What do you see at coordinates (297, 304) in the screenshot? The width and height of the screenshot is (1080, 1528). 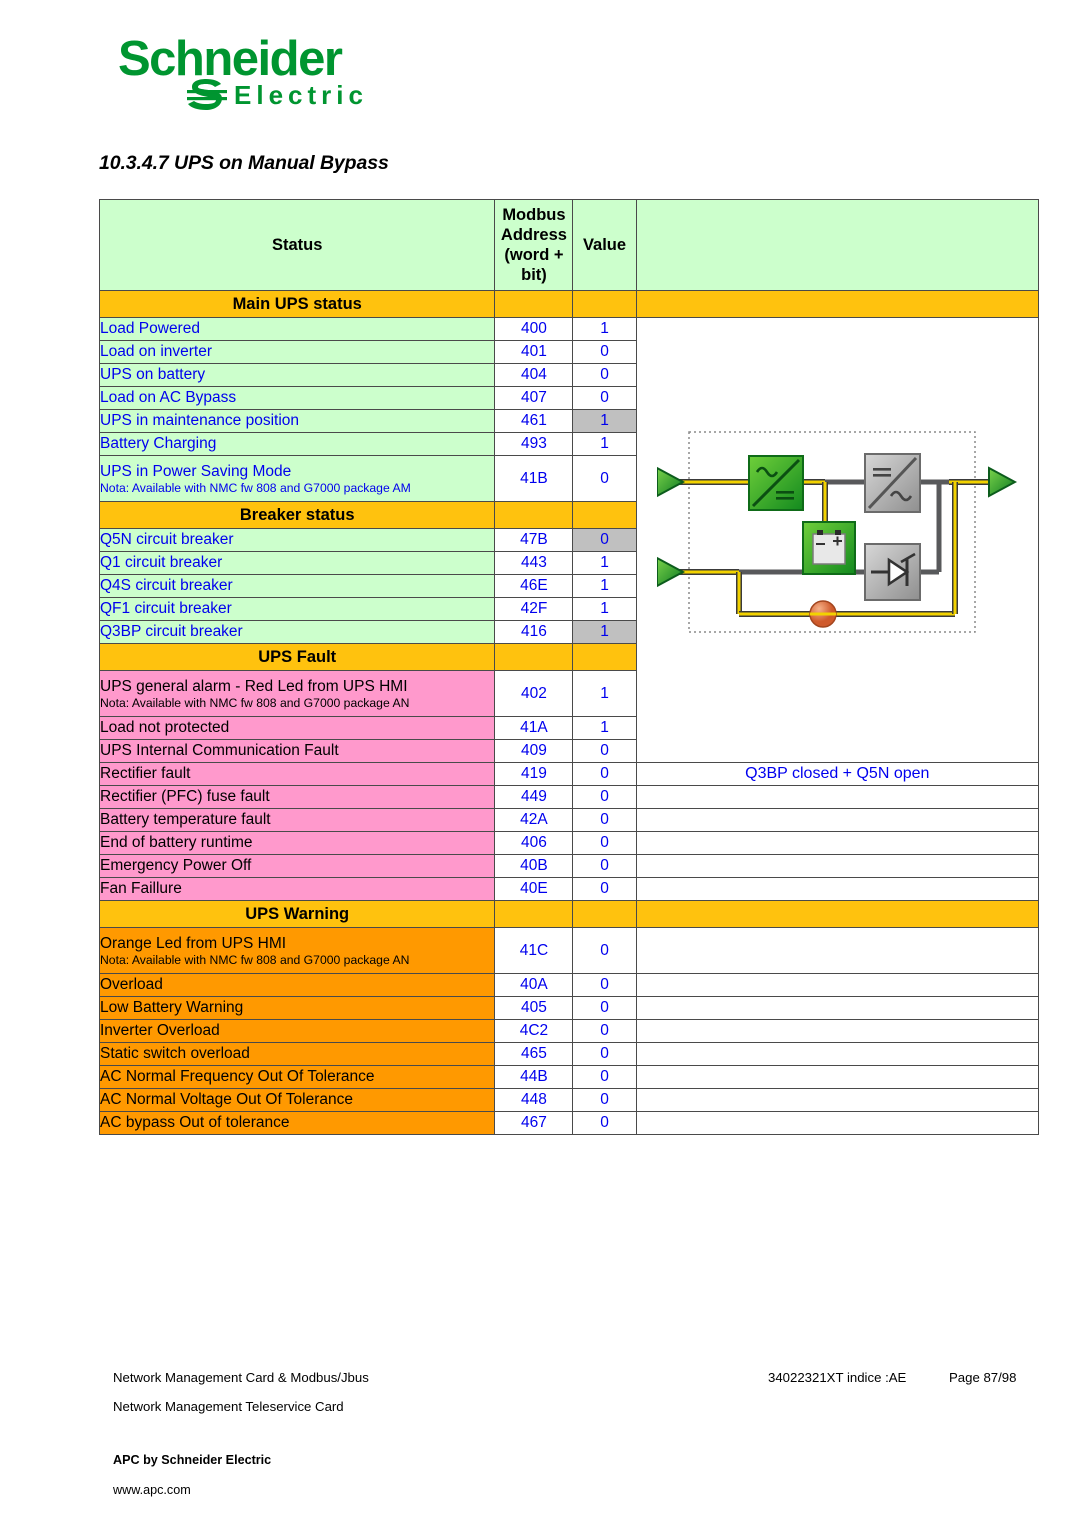 I see `section-title-main-ups-status: Main UPS status` at bounding box center [297, 304].